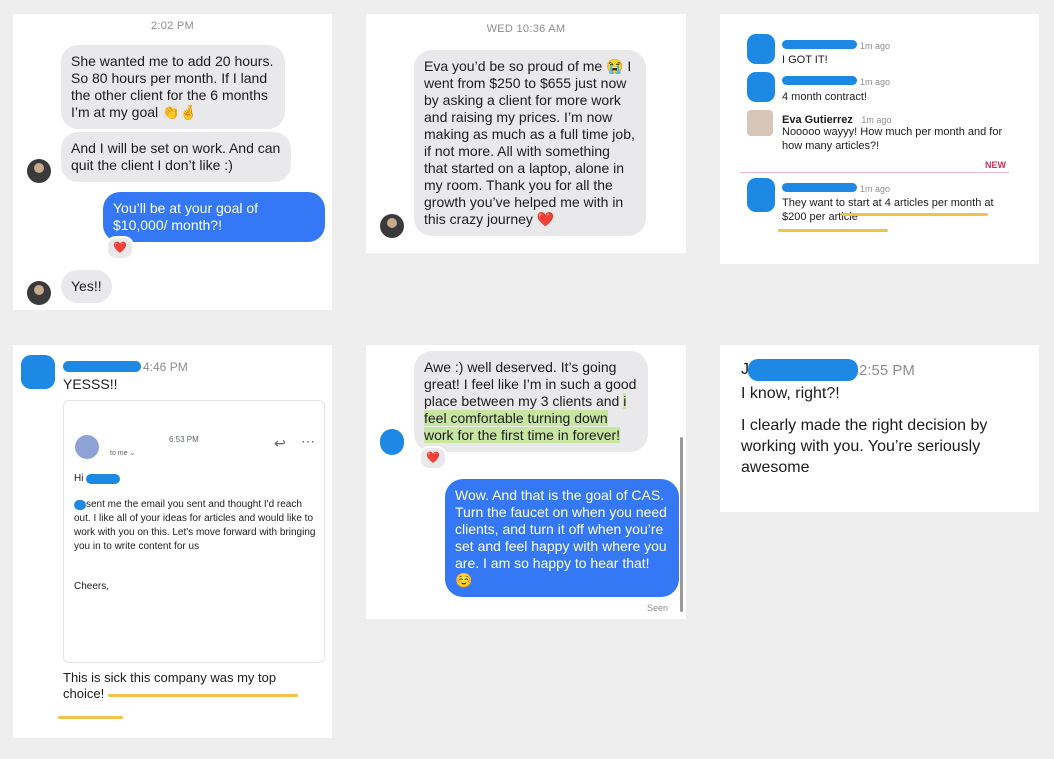 The height and width of the screenshot is (759, 1054). What do you see at coordinates (657, 608) in the screenshot?
I see `read-receipt: Seen` at bounding box center [657, 608].